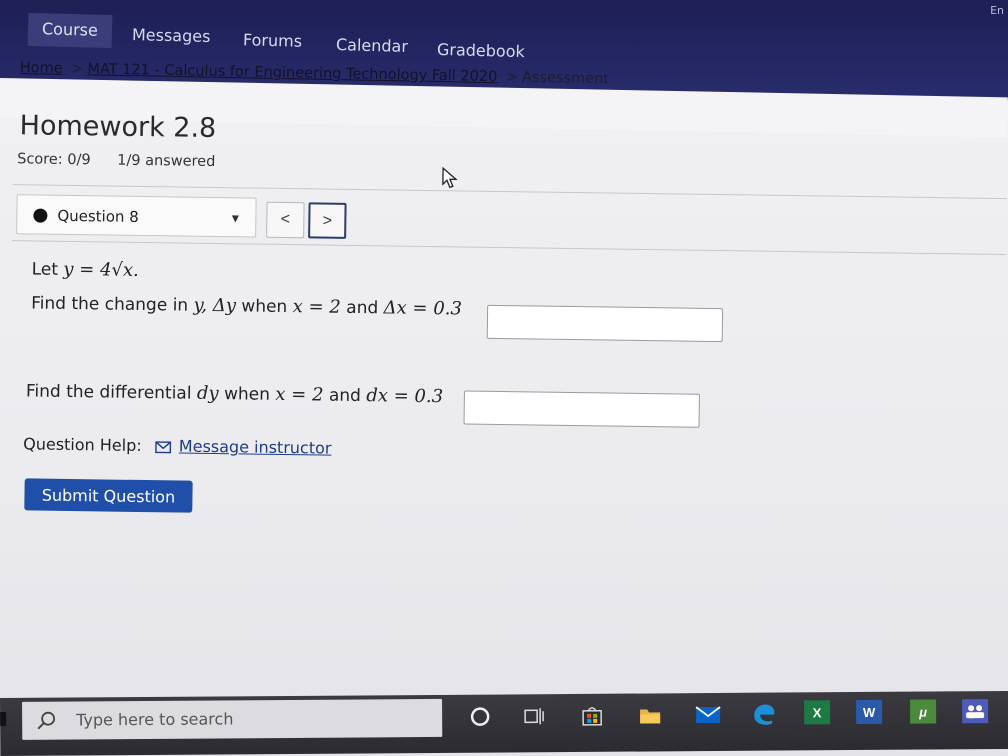  I want to click on task-view-icon, so click(534, 716).